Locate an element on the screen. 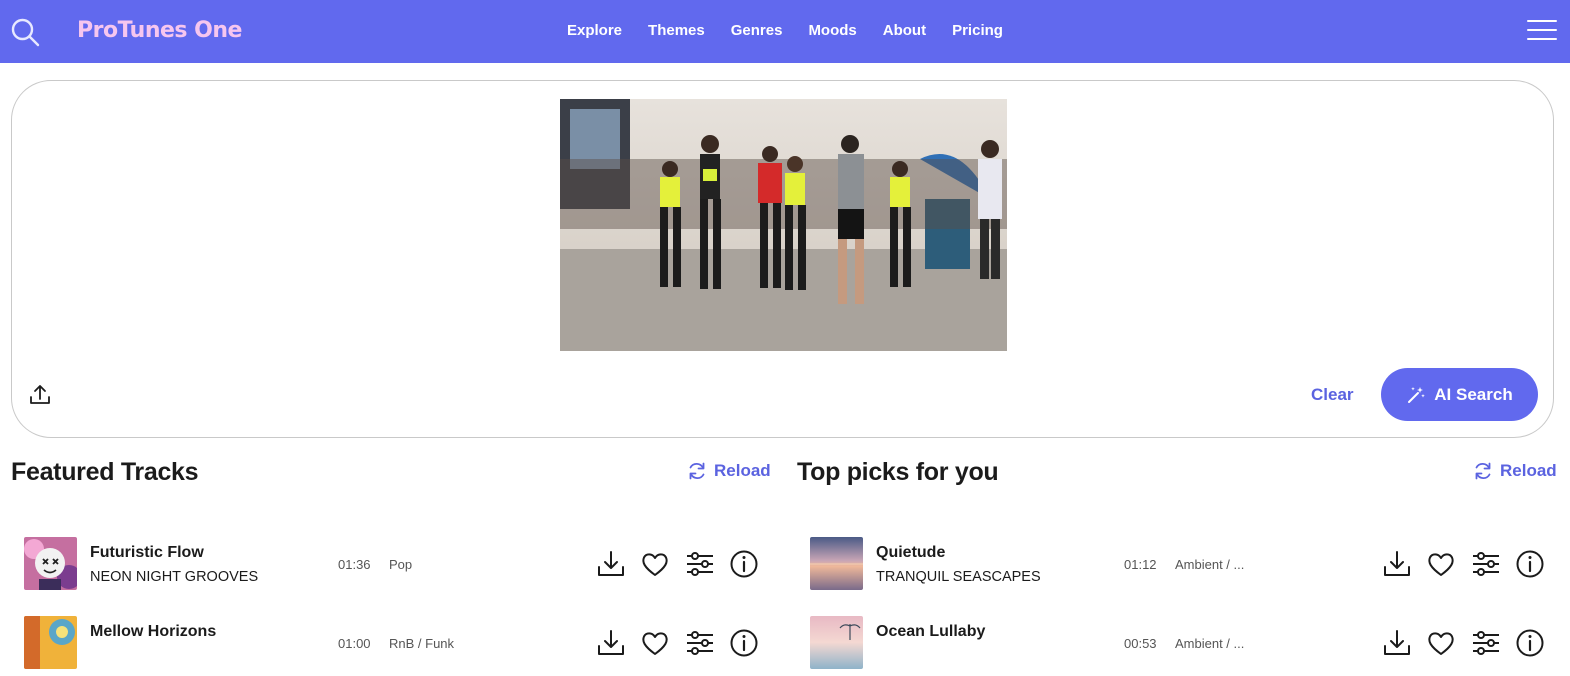  nav-link-genres: Genres is located at coordinates (757, 30).